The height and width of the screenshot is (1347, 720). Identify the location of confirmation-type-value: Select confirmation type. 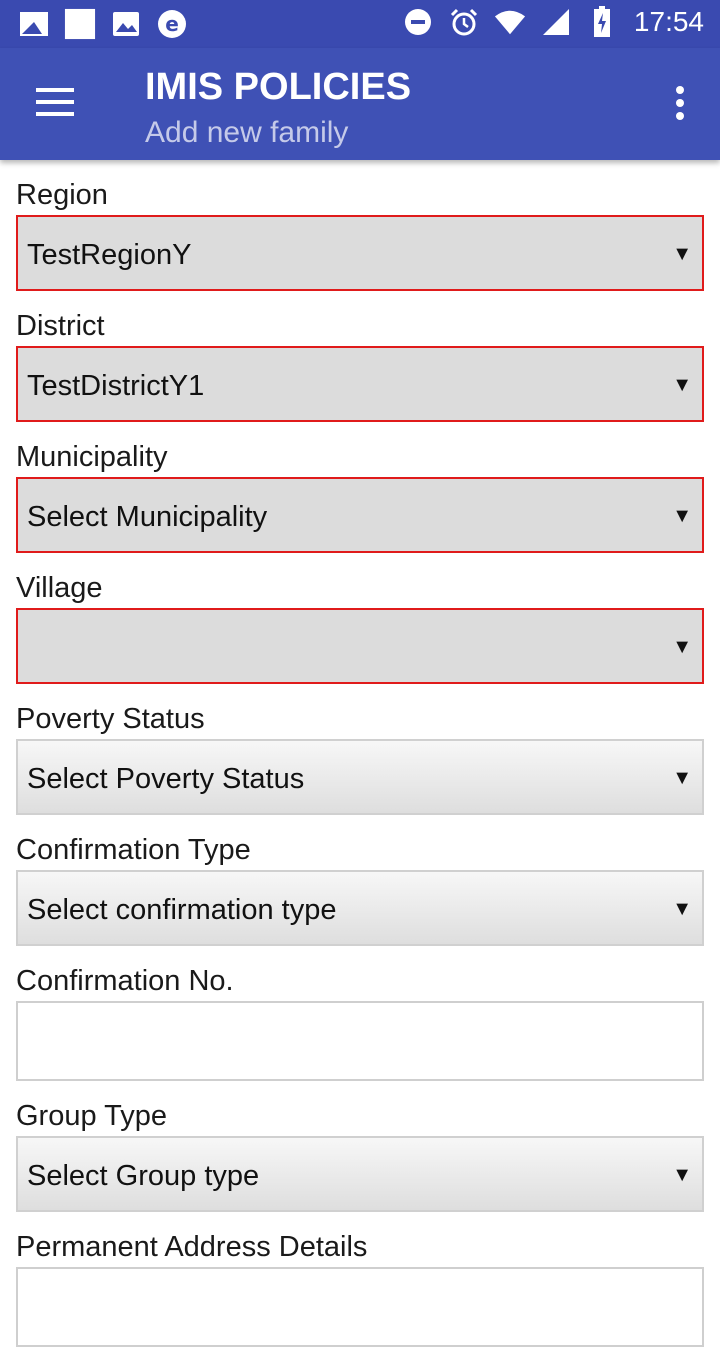
(182, 910).